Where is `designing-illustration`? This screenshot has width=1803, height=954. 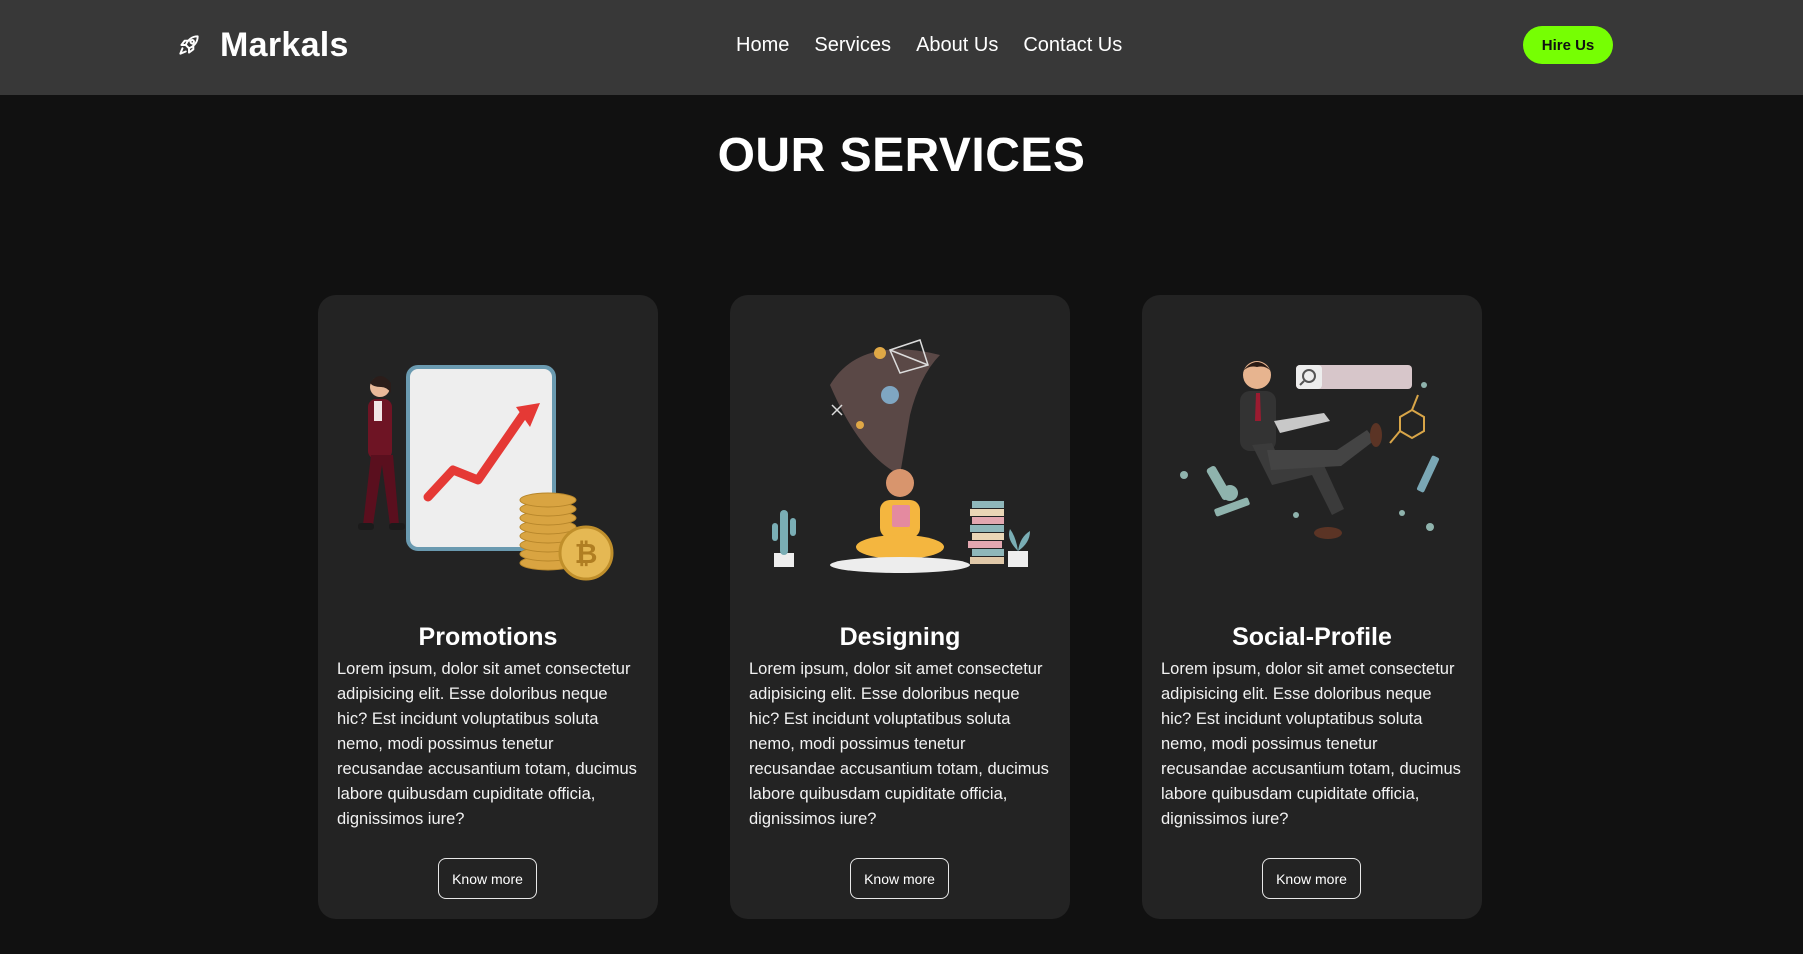 designing-illustration is located at coordinates (901, 456).